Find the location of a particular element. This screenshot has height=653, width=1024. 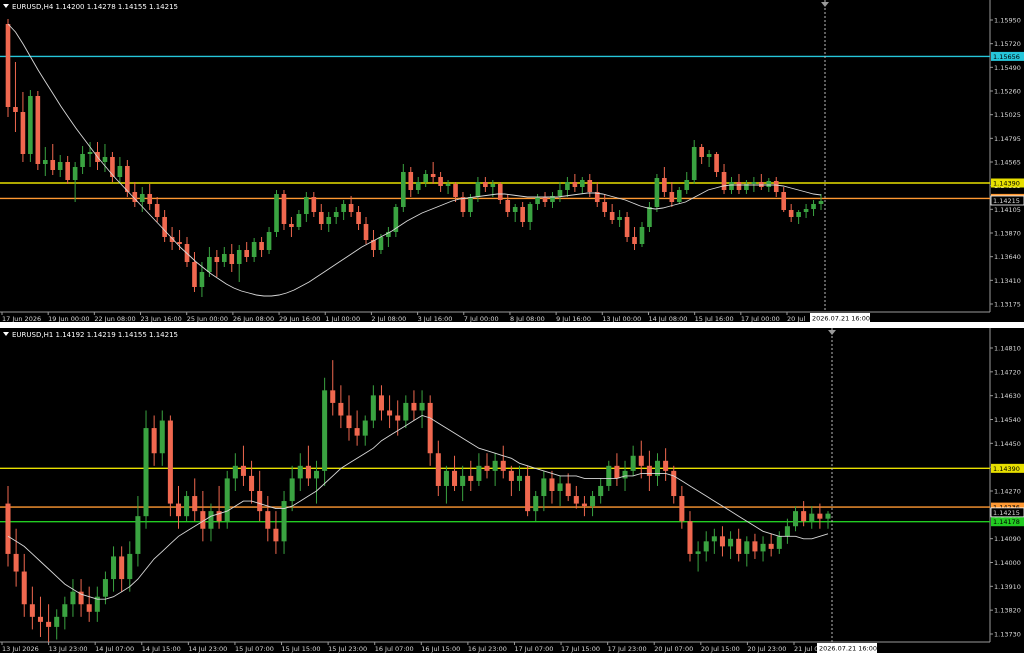

time-tick-label: 15 Jul 15:00 is located at coordinates (301, 649).